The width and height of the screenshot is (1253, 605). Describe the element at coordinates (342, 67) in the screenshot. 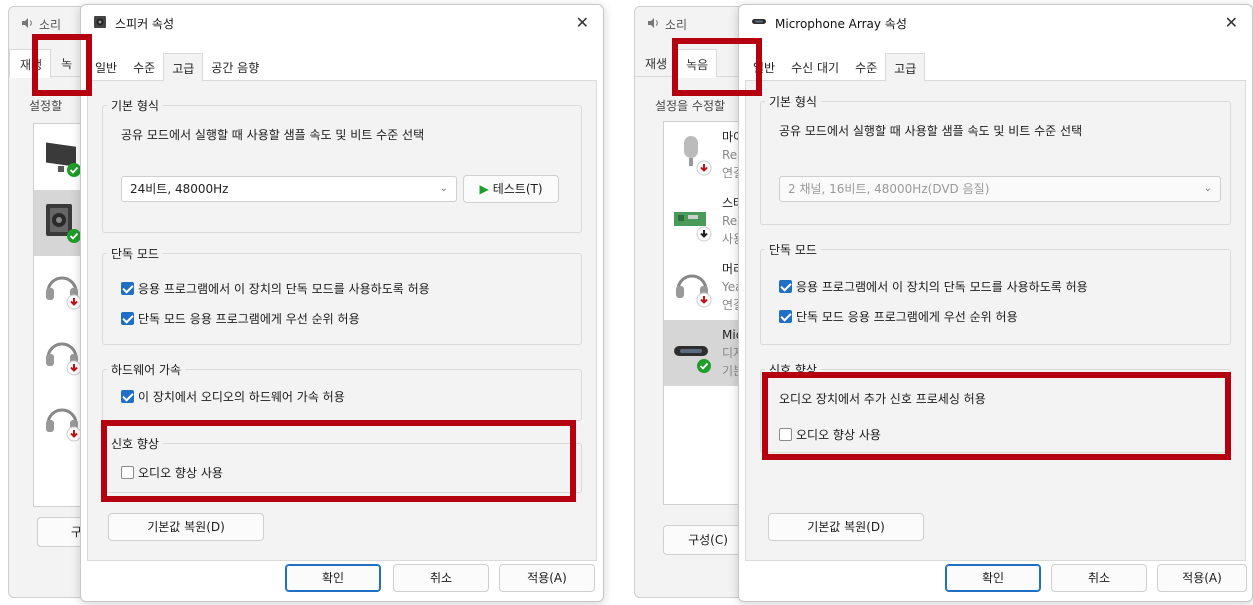

I see `dialog-tabs: 일반 수준 고급 공간 음향` at that location.